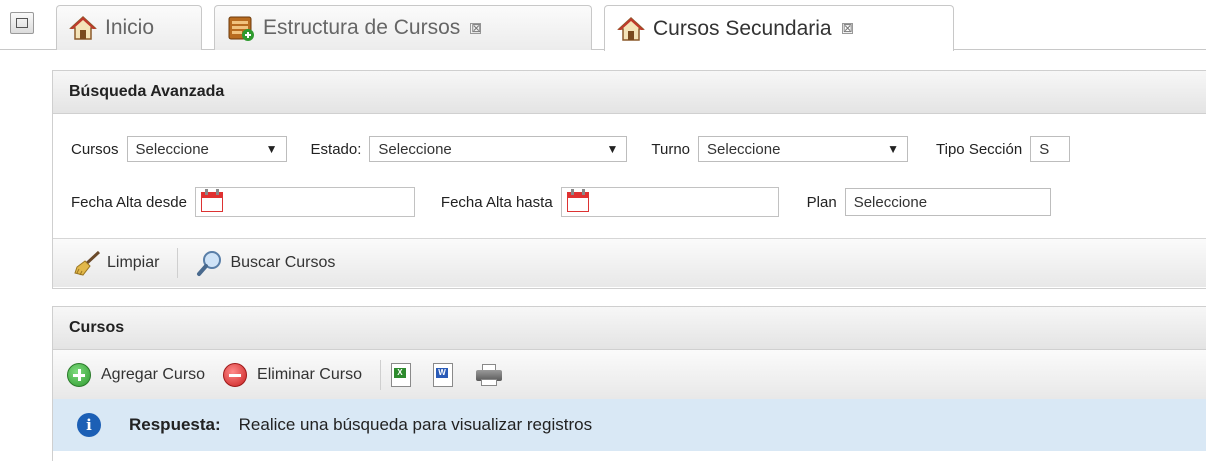 The width and height of the screenshot is (1206, 461). Describe the element at coordinates (979, 149) in the screenshot. I see `tipo-seccion-label: Tipo Sección` at that location.